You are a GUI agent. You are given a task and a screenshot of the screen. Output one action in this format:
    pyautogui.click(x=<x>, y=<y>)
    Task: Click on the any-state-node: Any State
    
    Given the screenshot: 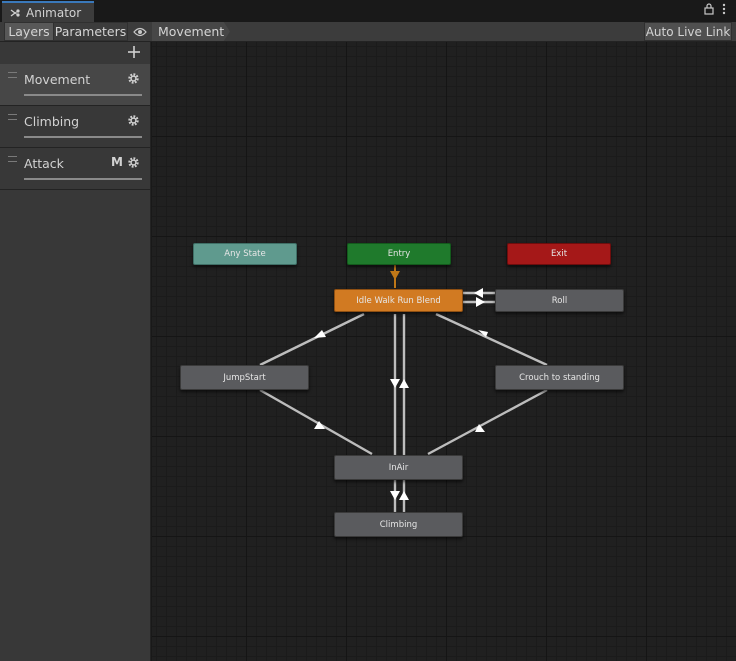 What is the action you would take?
    pyautogui.click(x=245, y=254)
    